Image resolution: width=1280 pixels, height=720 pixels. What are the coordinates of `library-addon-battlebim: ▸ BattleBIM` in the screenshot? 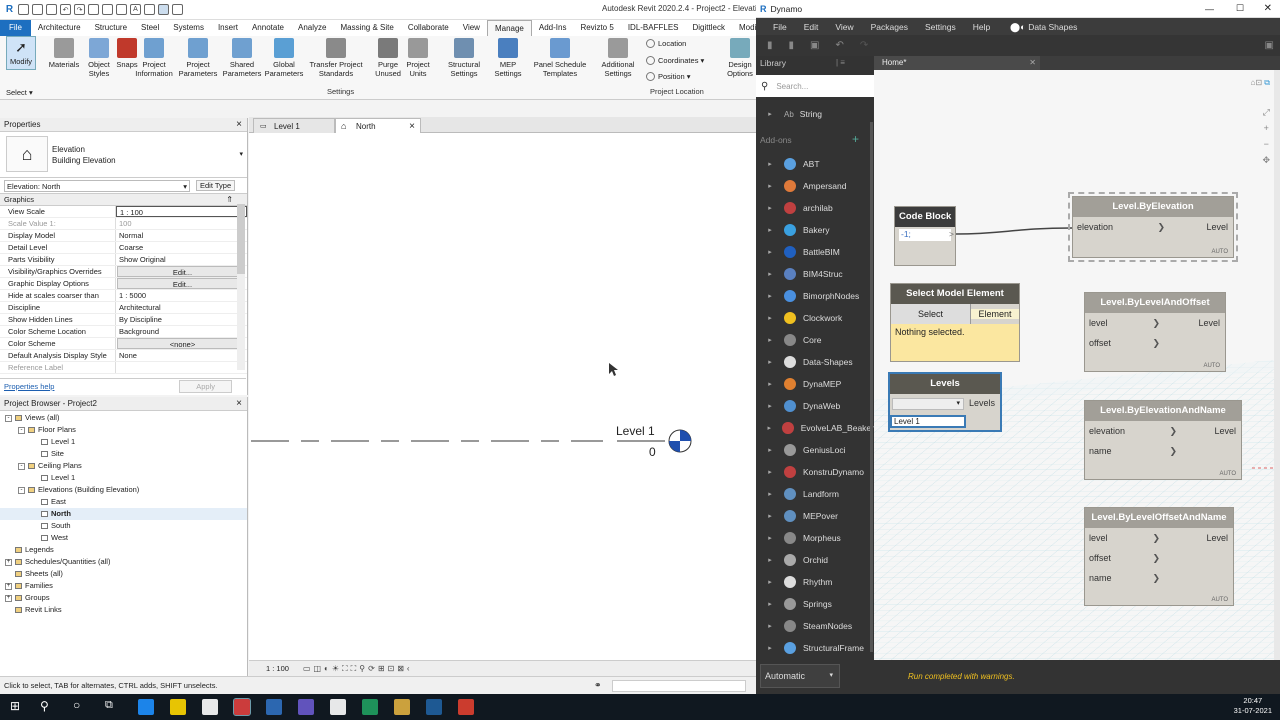 It's located at (815, 252).